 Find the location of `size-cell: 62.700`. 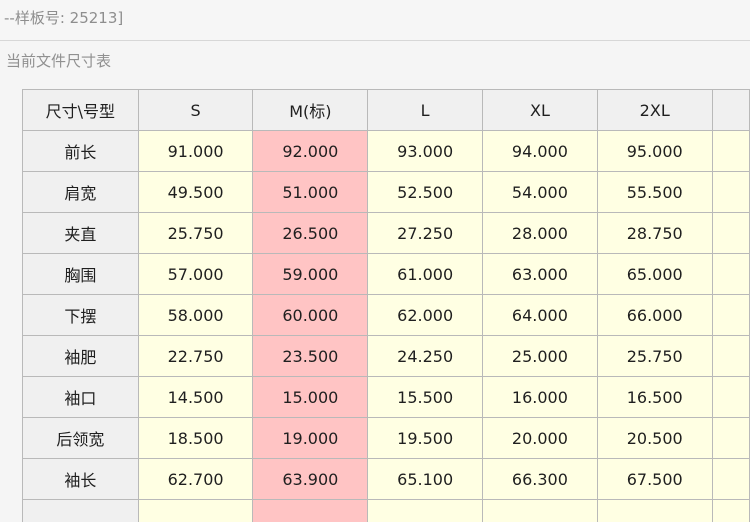

size-cell: 62.700 is located at coordinates (195, 479).